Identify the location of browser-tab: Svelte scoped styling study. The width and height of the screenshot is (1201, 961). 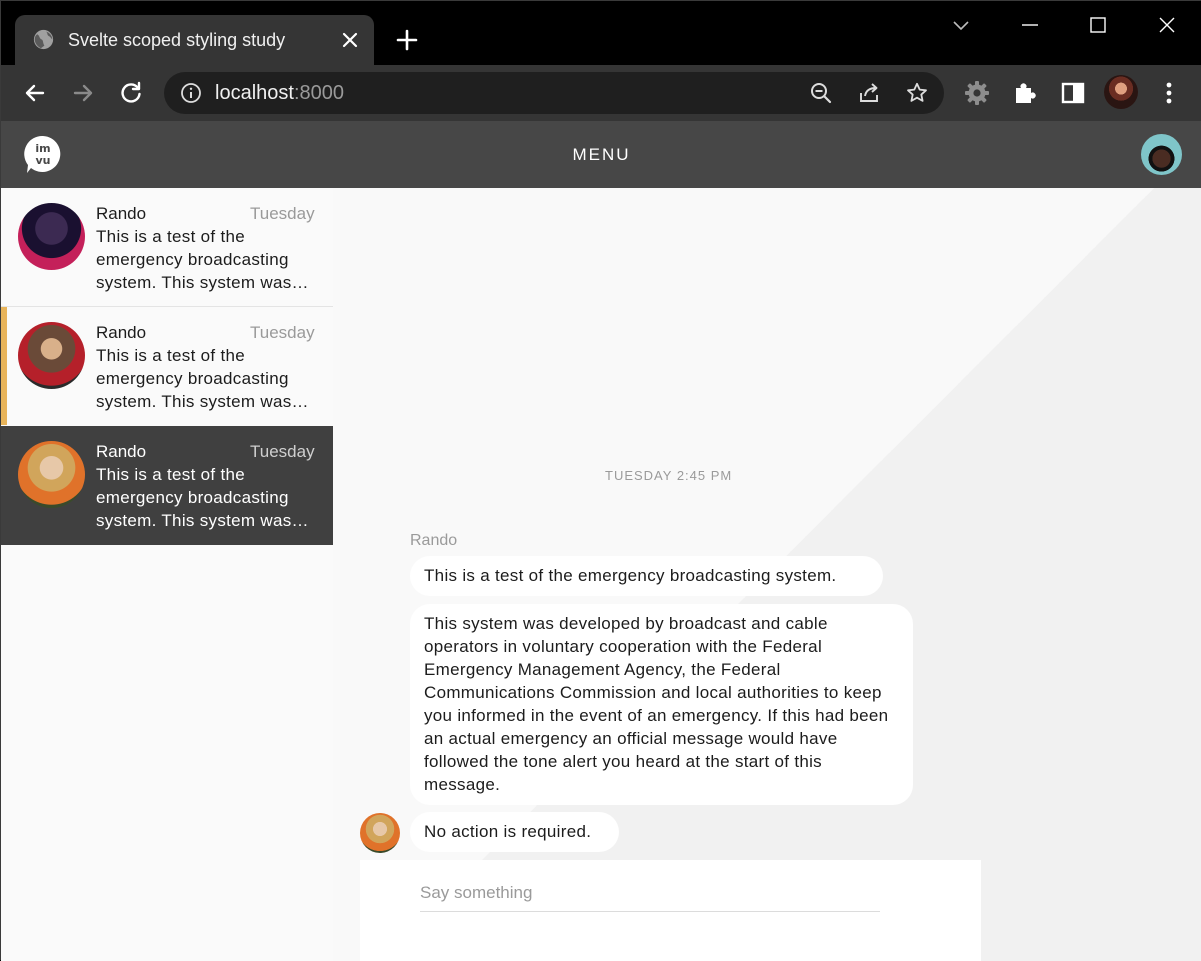
(194, 40).